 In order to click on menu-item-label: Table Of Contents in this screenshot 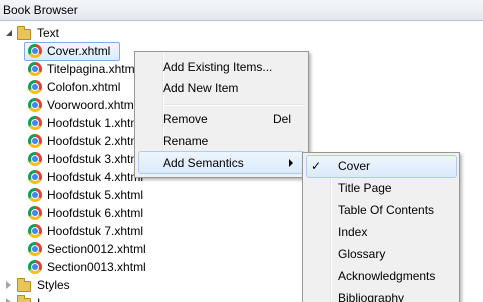, I will do `click(386, 210)`.